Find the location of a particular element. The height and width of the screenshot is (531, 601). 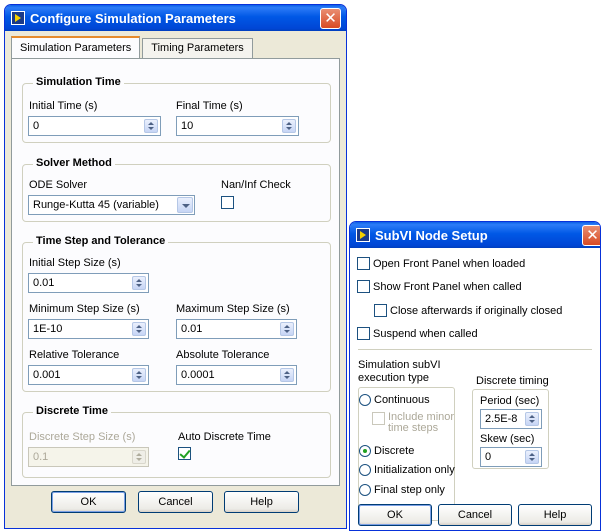

group-label: Simulation Time is located at coordinates (78, 82).